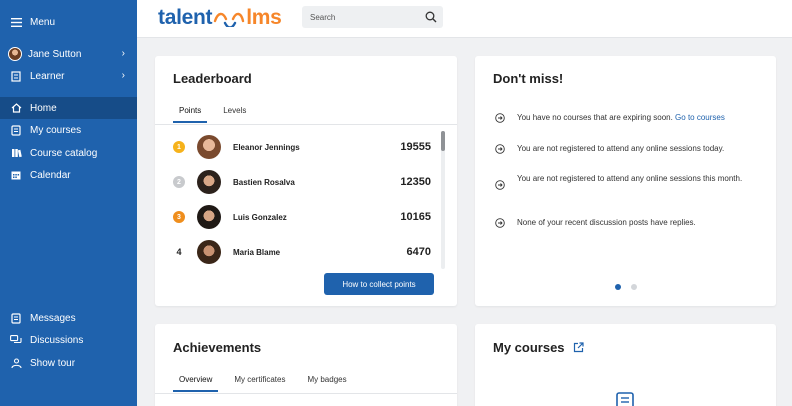  Describe the element at coordinates (16, 130) in the screenshot. I see `courses-icon` at that location.